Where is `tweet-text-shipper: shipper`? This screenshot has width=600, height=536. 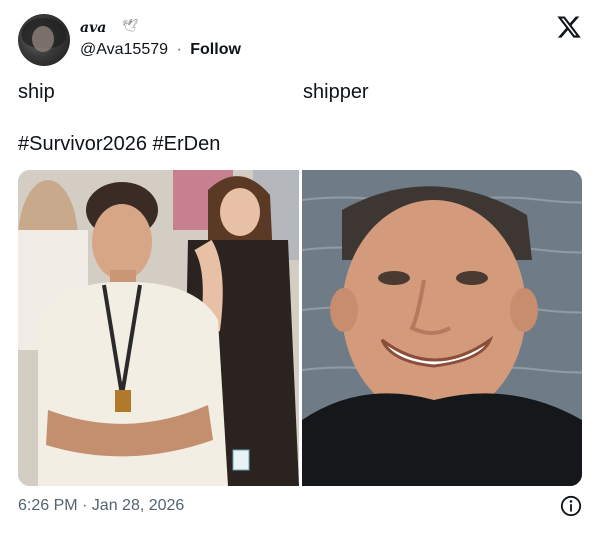
tweet-text-shipper: shipper is located at coordinates (336, 92).